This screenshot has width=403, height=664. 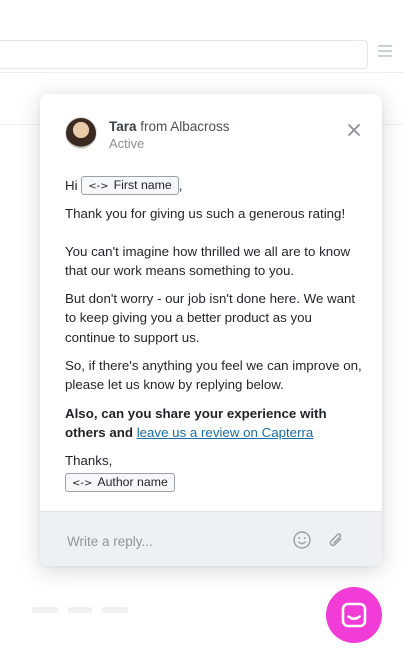 I want to click on emoji-icon, so click(x=302, y=540).